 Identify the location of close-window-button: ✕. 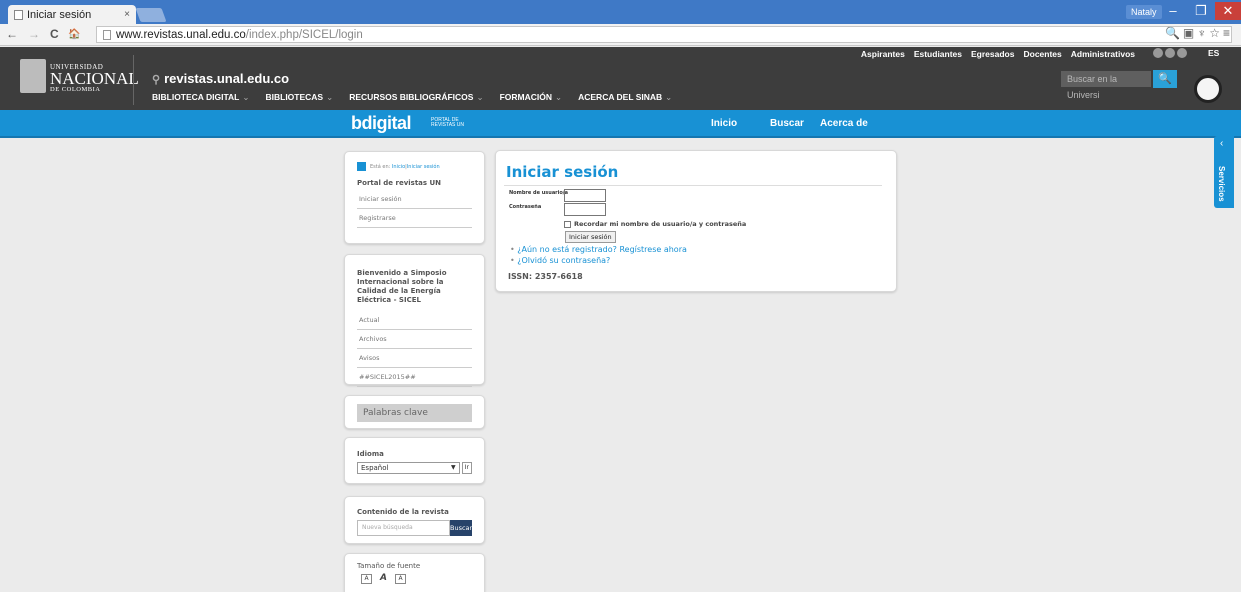
(1228, 11).